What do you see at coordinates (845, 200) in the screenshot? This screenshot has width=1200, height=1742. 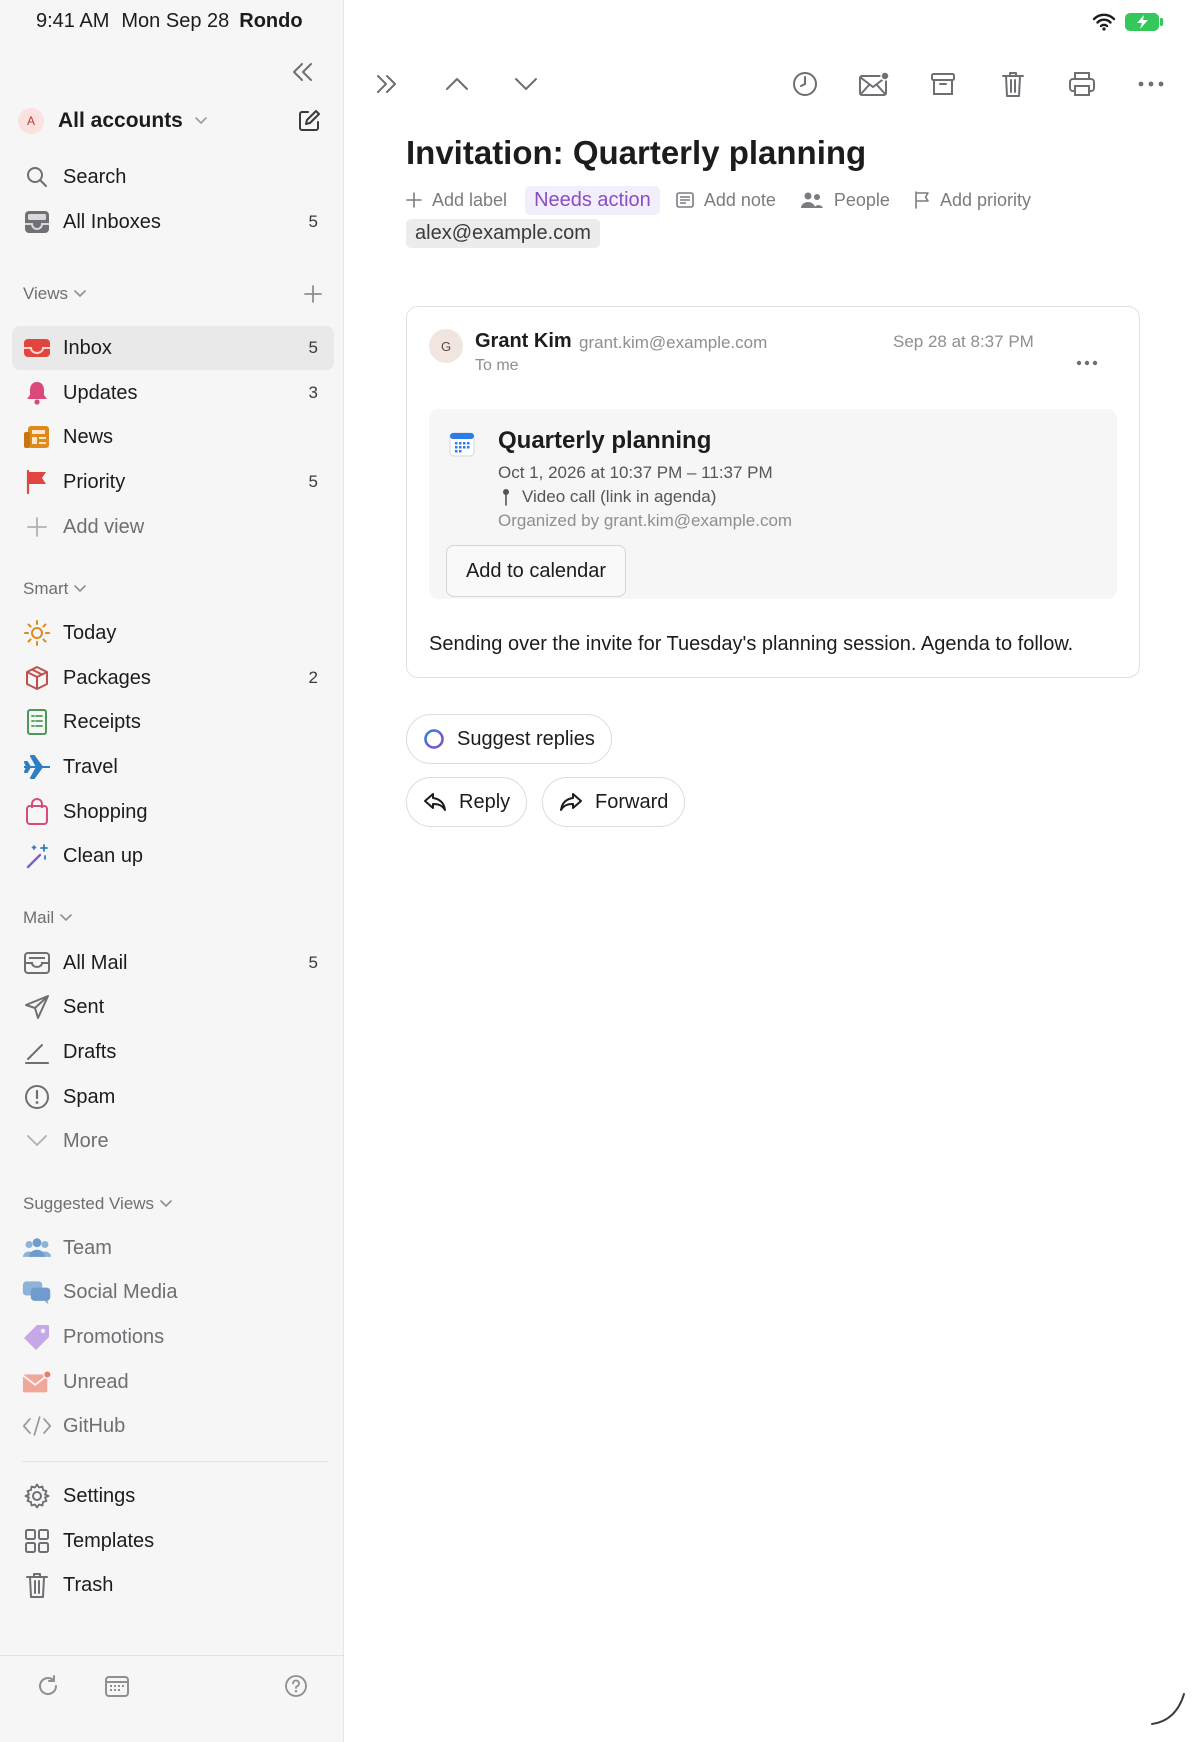 I see `people-button: People` at bounding box center [845, 200].